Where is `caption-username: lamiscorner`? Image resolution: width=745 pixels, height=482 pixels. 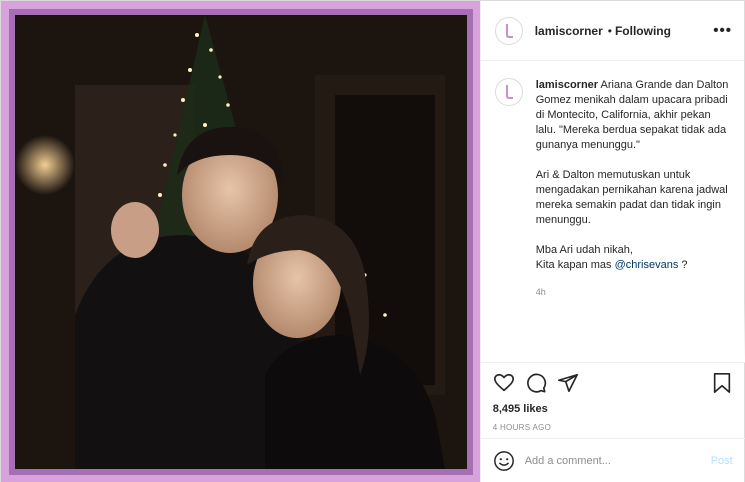 caption-username: lamiscorner is located at coordinates (567, 85).